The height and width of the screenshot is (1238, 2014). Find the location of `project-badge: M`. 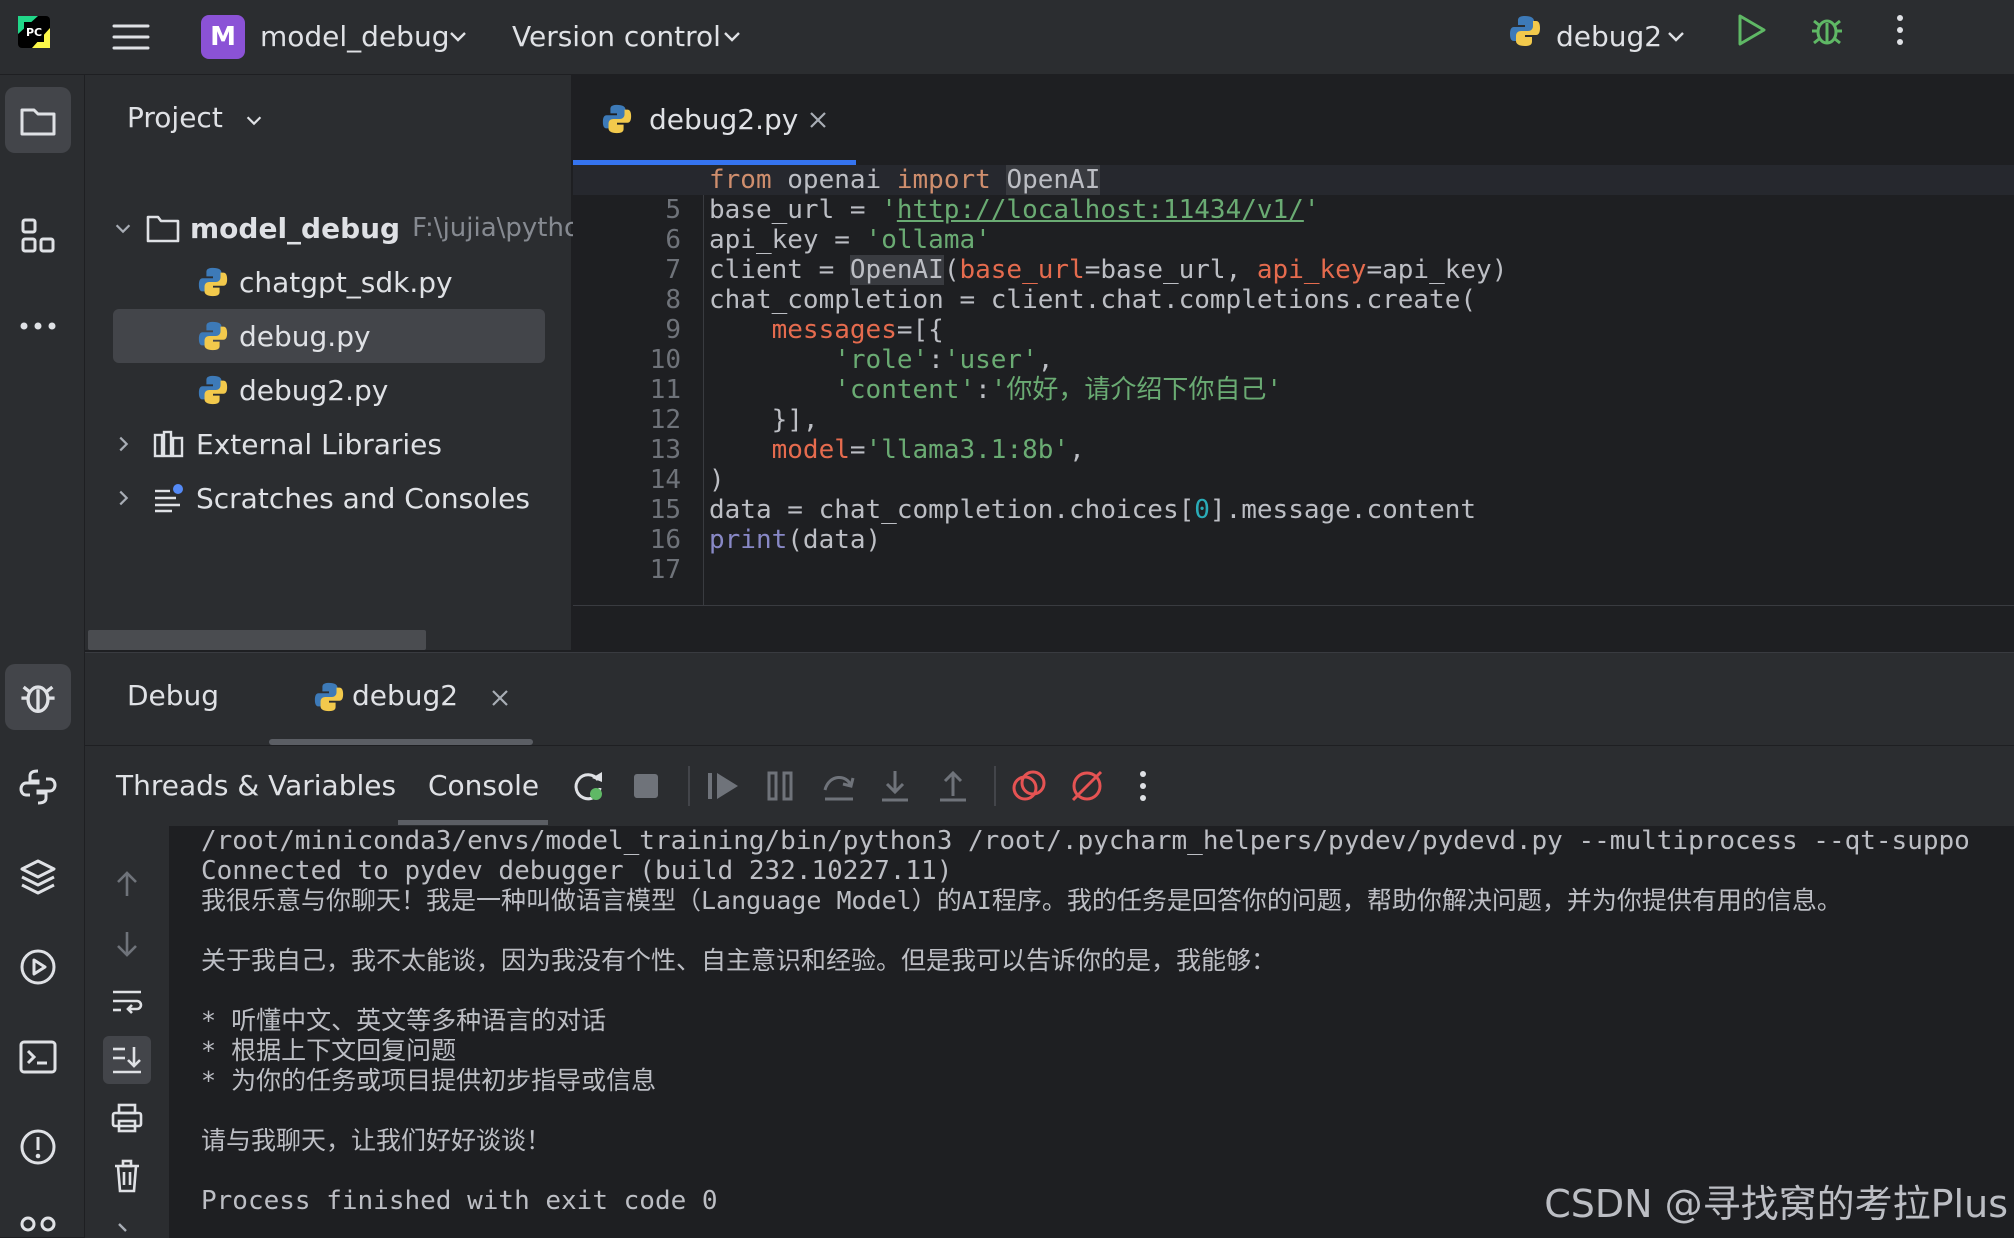

project-badge: M is located at coordinates (223, 37).